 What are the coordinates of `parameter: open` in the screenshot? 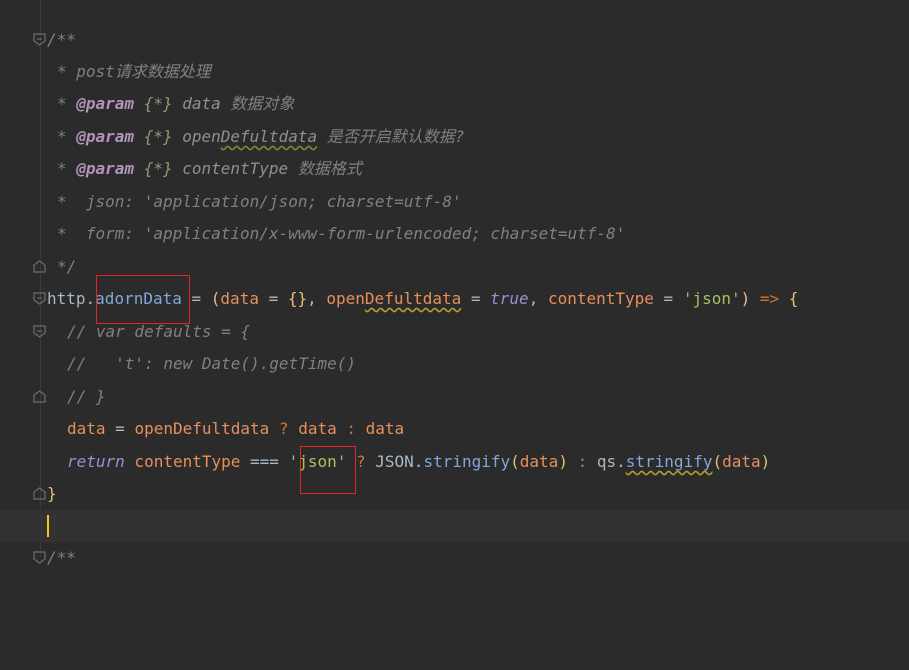 It's located at (345, 298).